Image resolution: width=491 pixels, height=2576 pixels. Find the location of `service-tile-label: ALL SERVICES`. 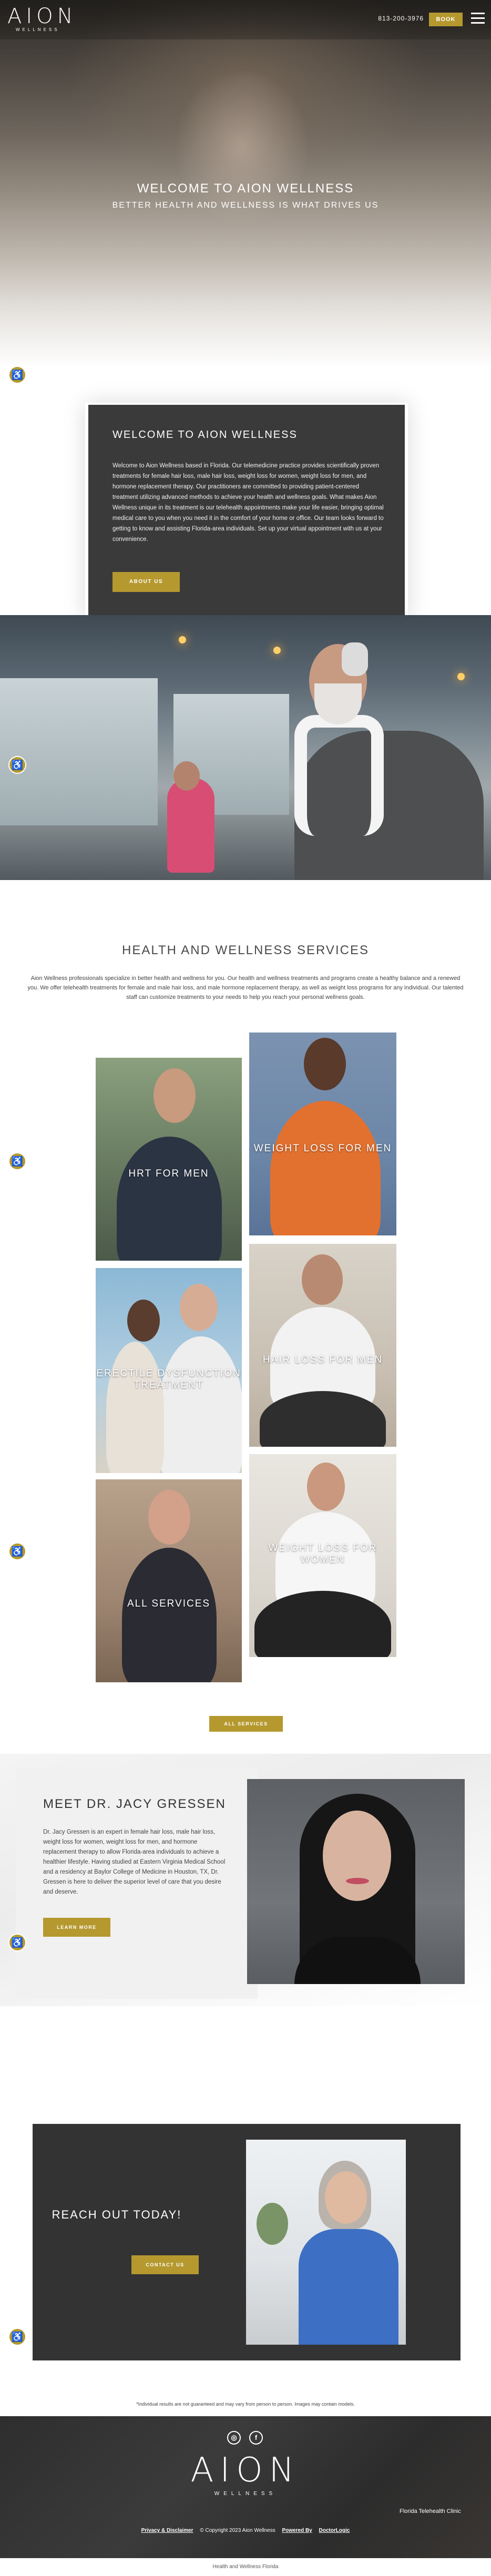

service-tile-label: ALL SERVICES is located at coordinates (169, 1603).